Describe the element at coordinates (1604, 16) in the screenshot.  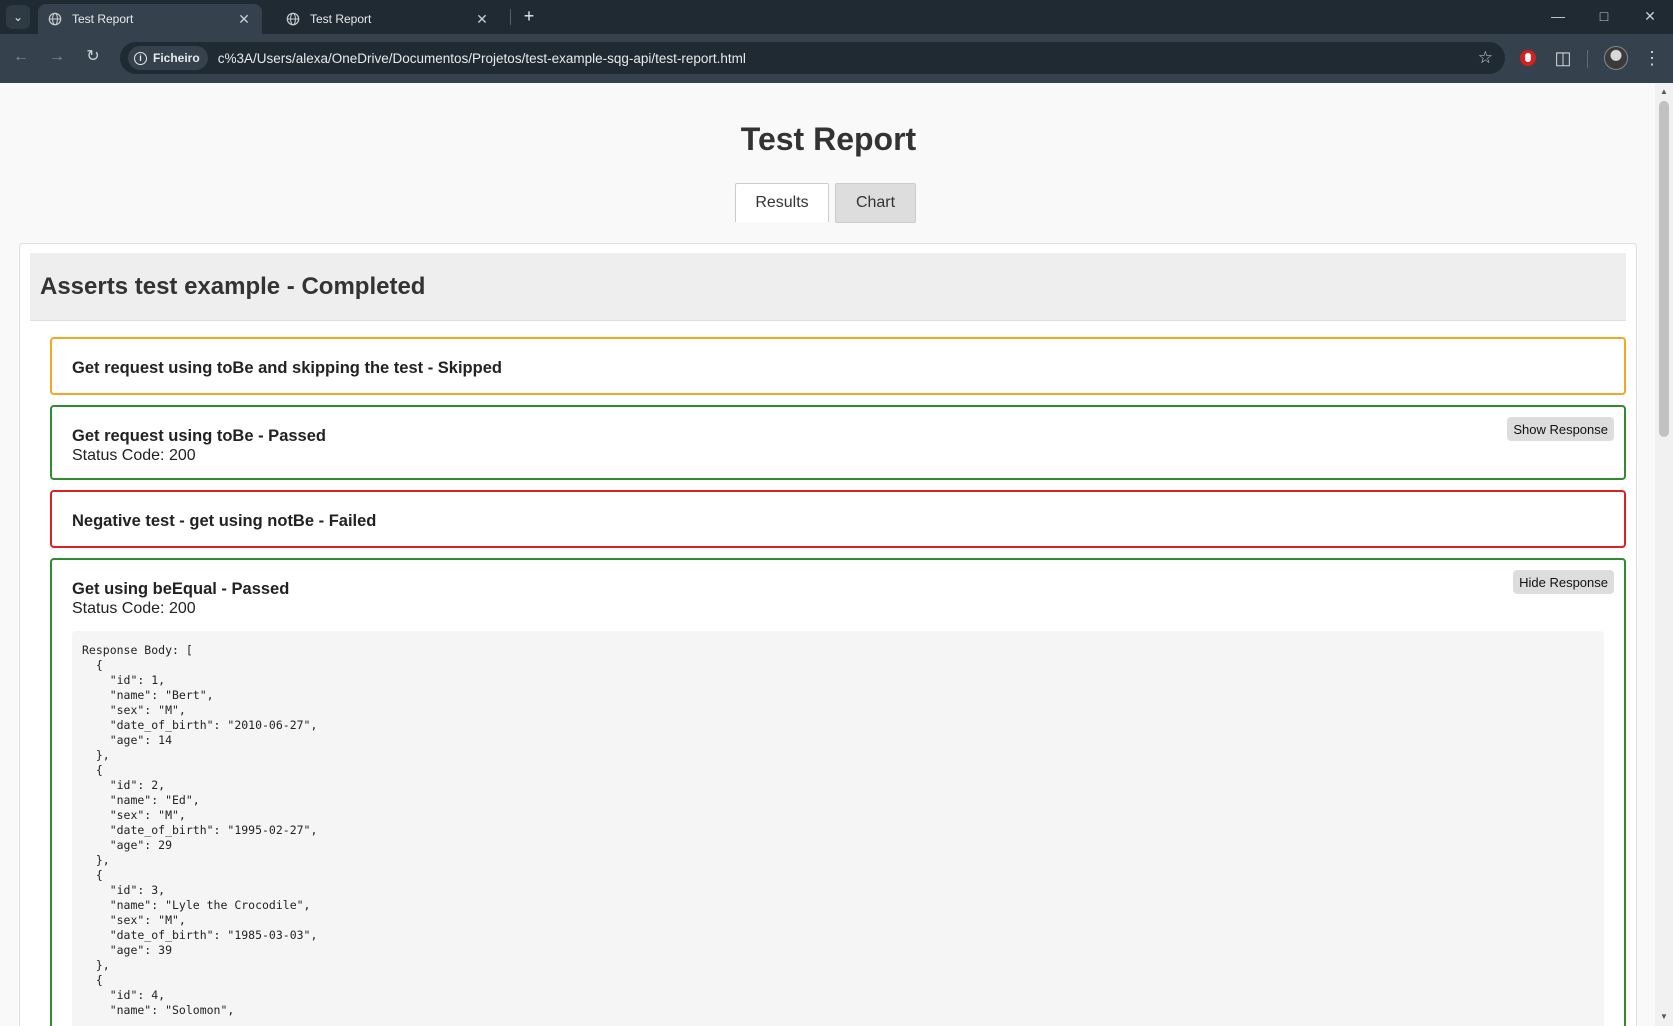
I see `maximize-icon: □` at that location.